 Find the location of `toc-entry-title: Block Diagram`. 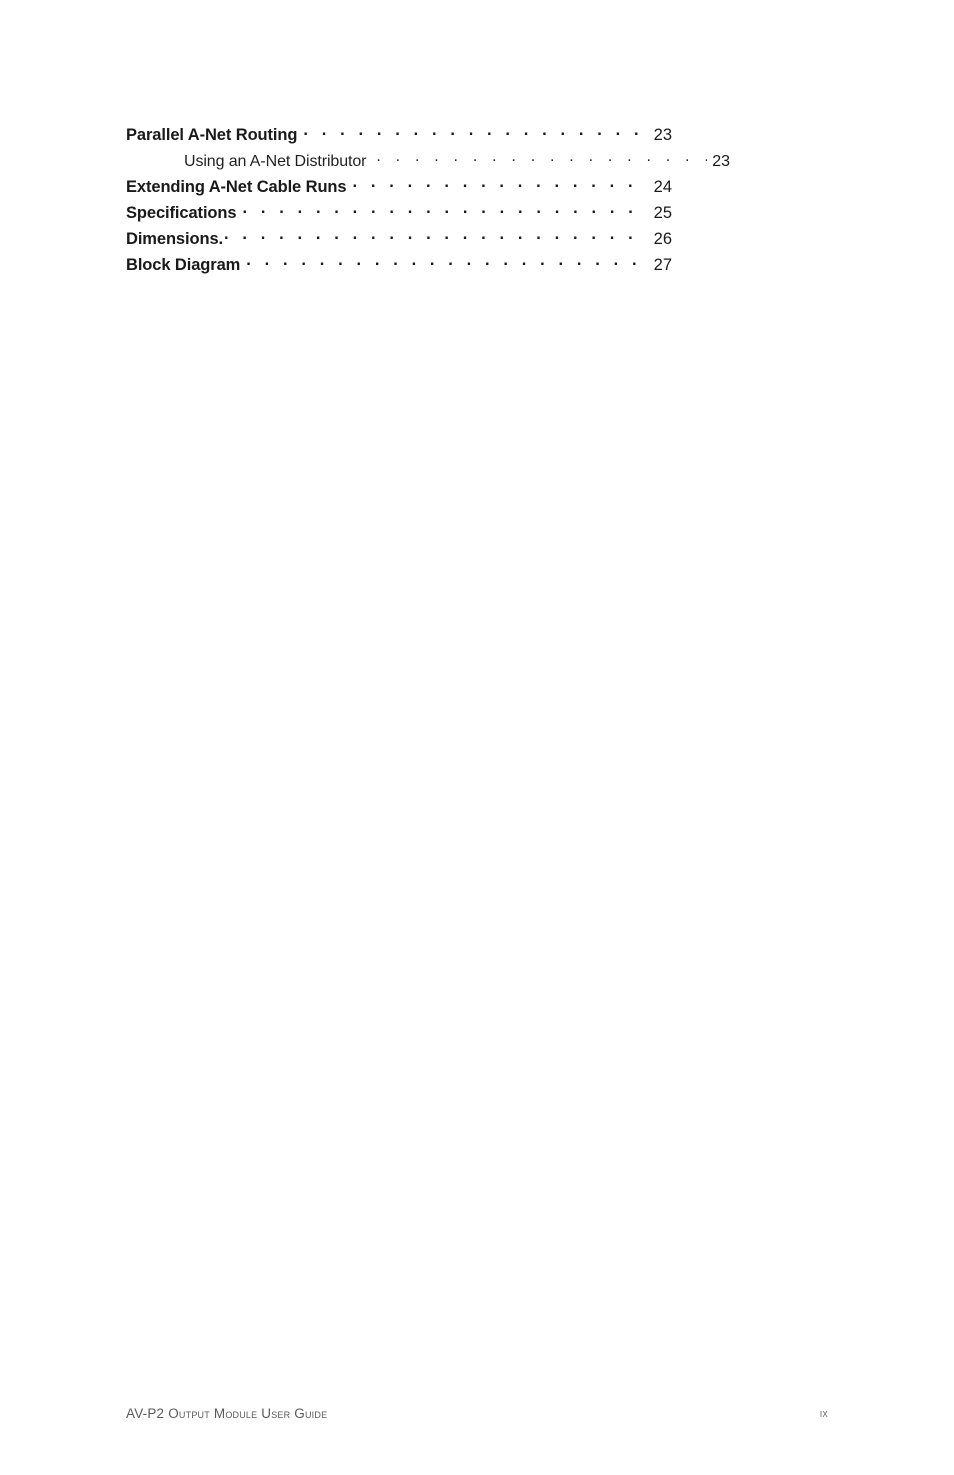

toc-entry-title: Block Diagram is located at coordinates (183, 265).